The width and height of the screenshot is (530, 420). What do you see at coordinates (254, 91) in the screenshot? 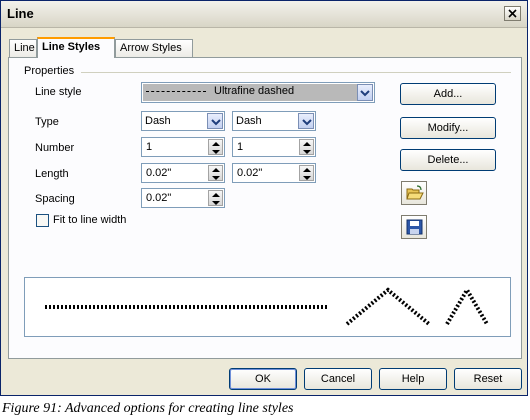
I see `line-style-value: Ultrafine dashed` at bounding box center [254, 91].